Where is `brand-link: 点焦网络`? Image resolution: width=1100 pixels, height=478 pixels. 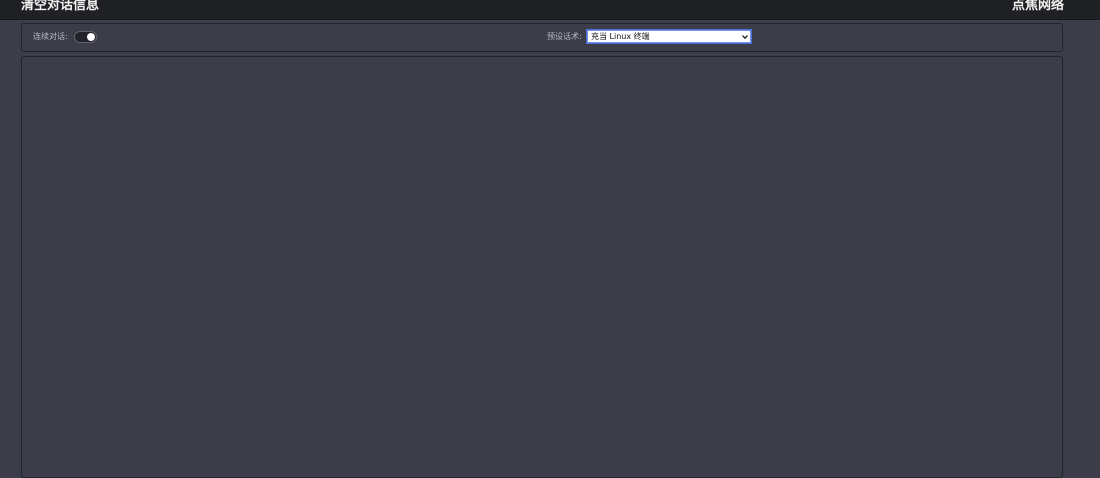
brand-link: 点焦网络 is located at coordinates (1038, 7).